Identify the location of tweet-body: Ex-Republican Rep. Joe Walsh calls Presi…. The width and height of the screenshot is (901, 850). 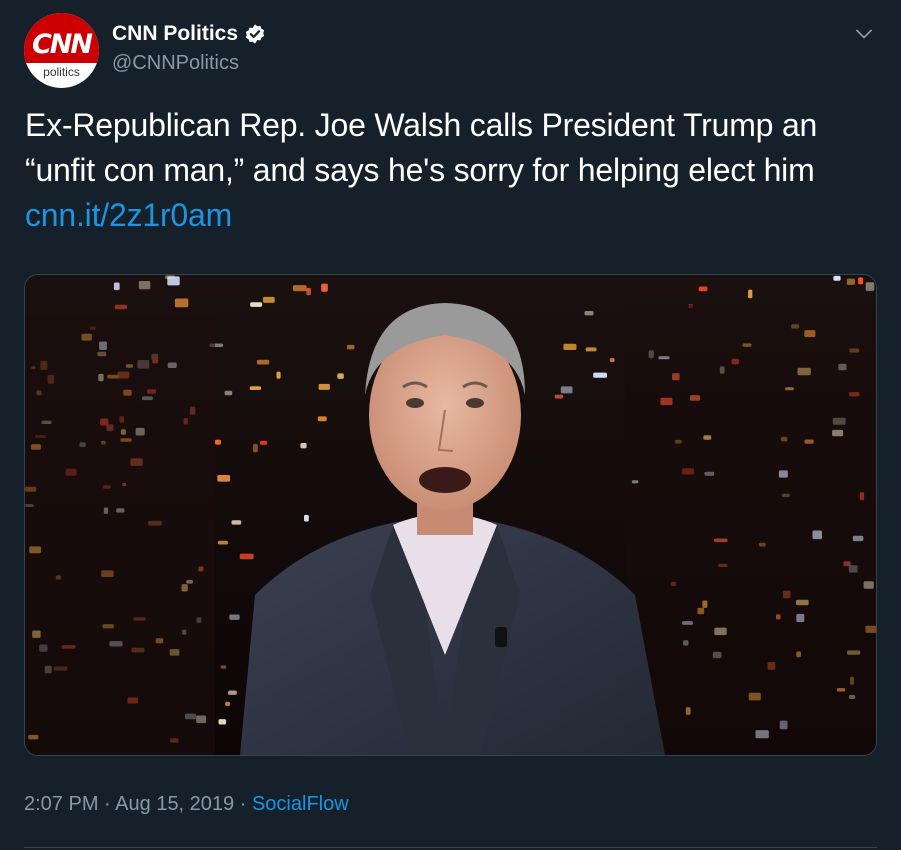
(421, 147).